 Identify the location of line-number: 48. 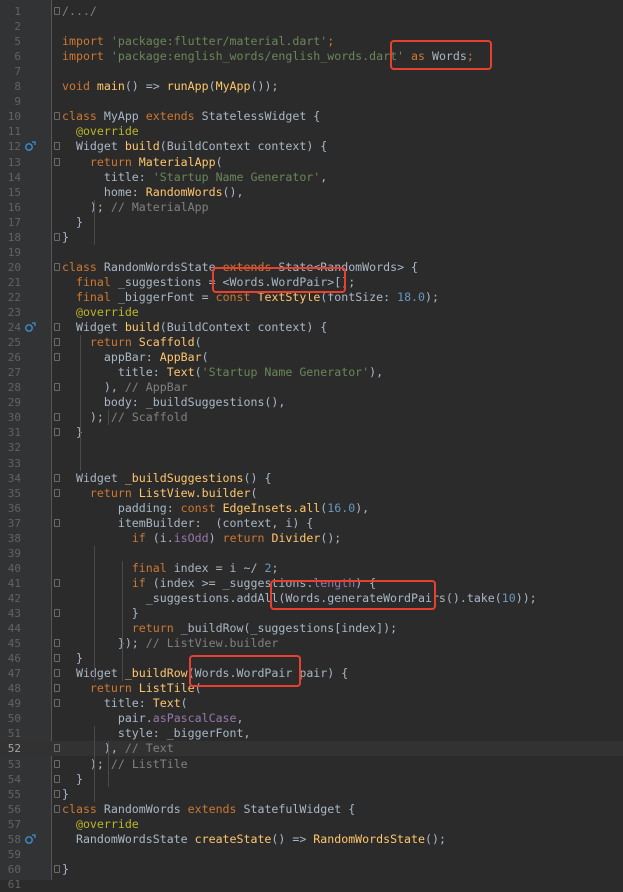
(14, 689).